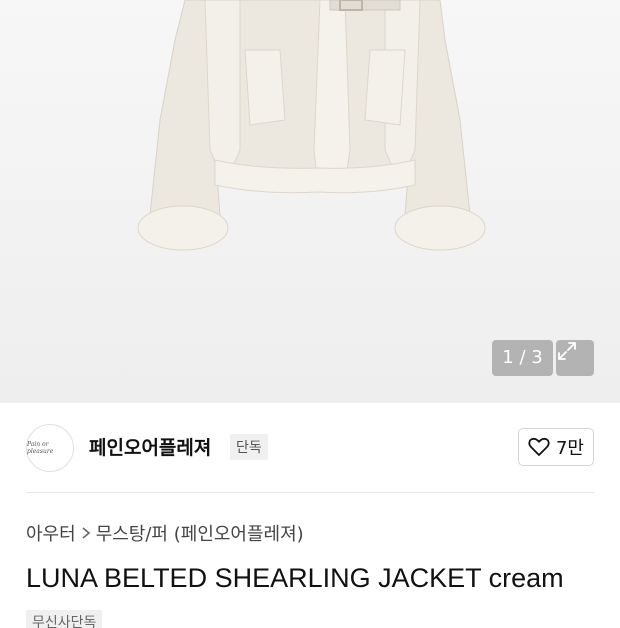 The image size is (620, 628). Describe the element at coordinates (86, 534) in the screenshot. I see `chevron-right-icon` at that location.